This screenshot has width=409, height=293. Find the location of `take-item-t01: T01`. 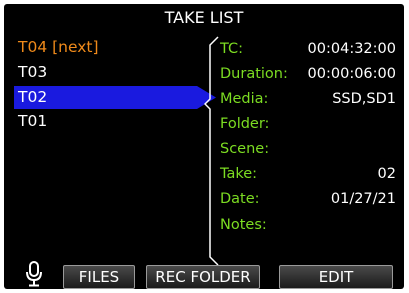

take-item-t01: T01 is located at coordinates (103, 121).